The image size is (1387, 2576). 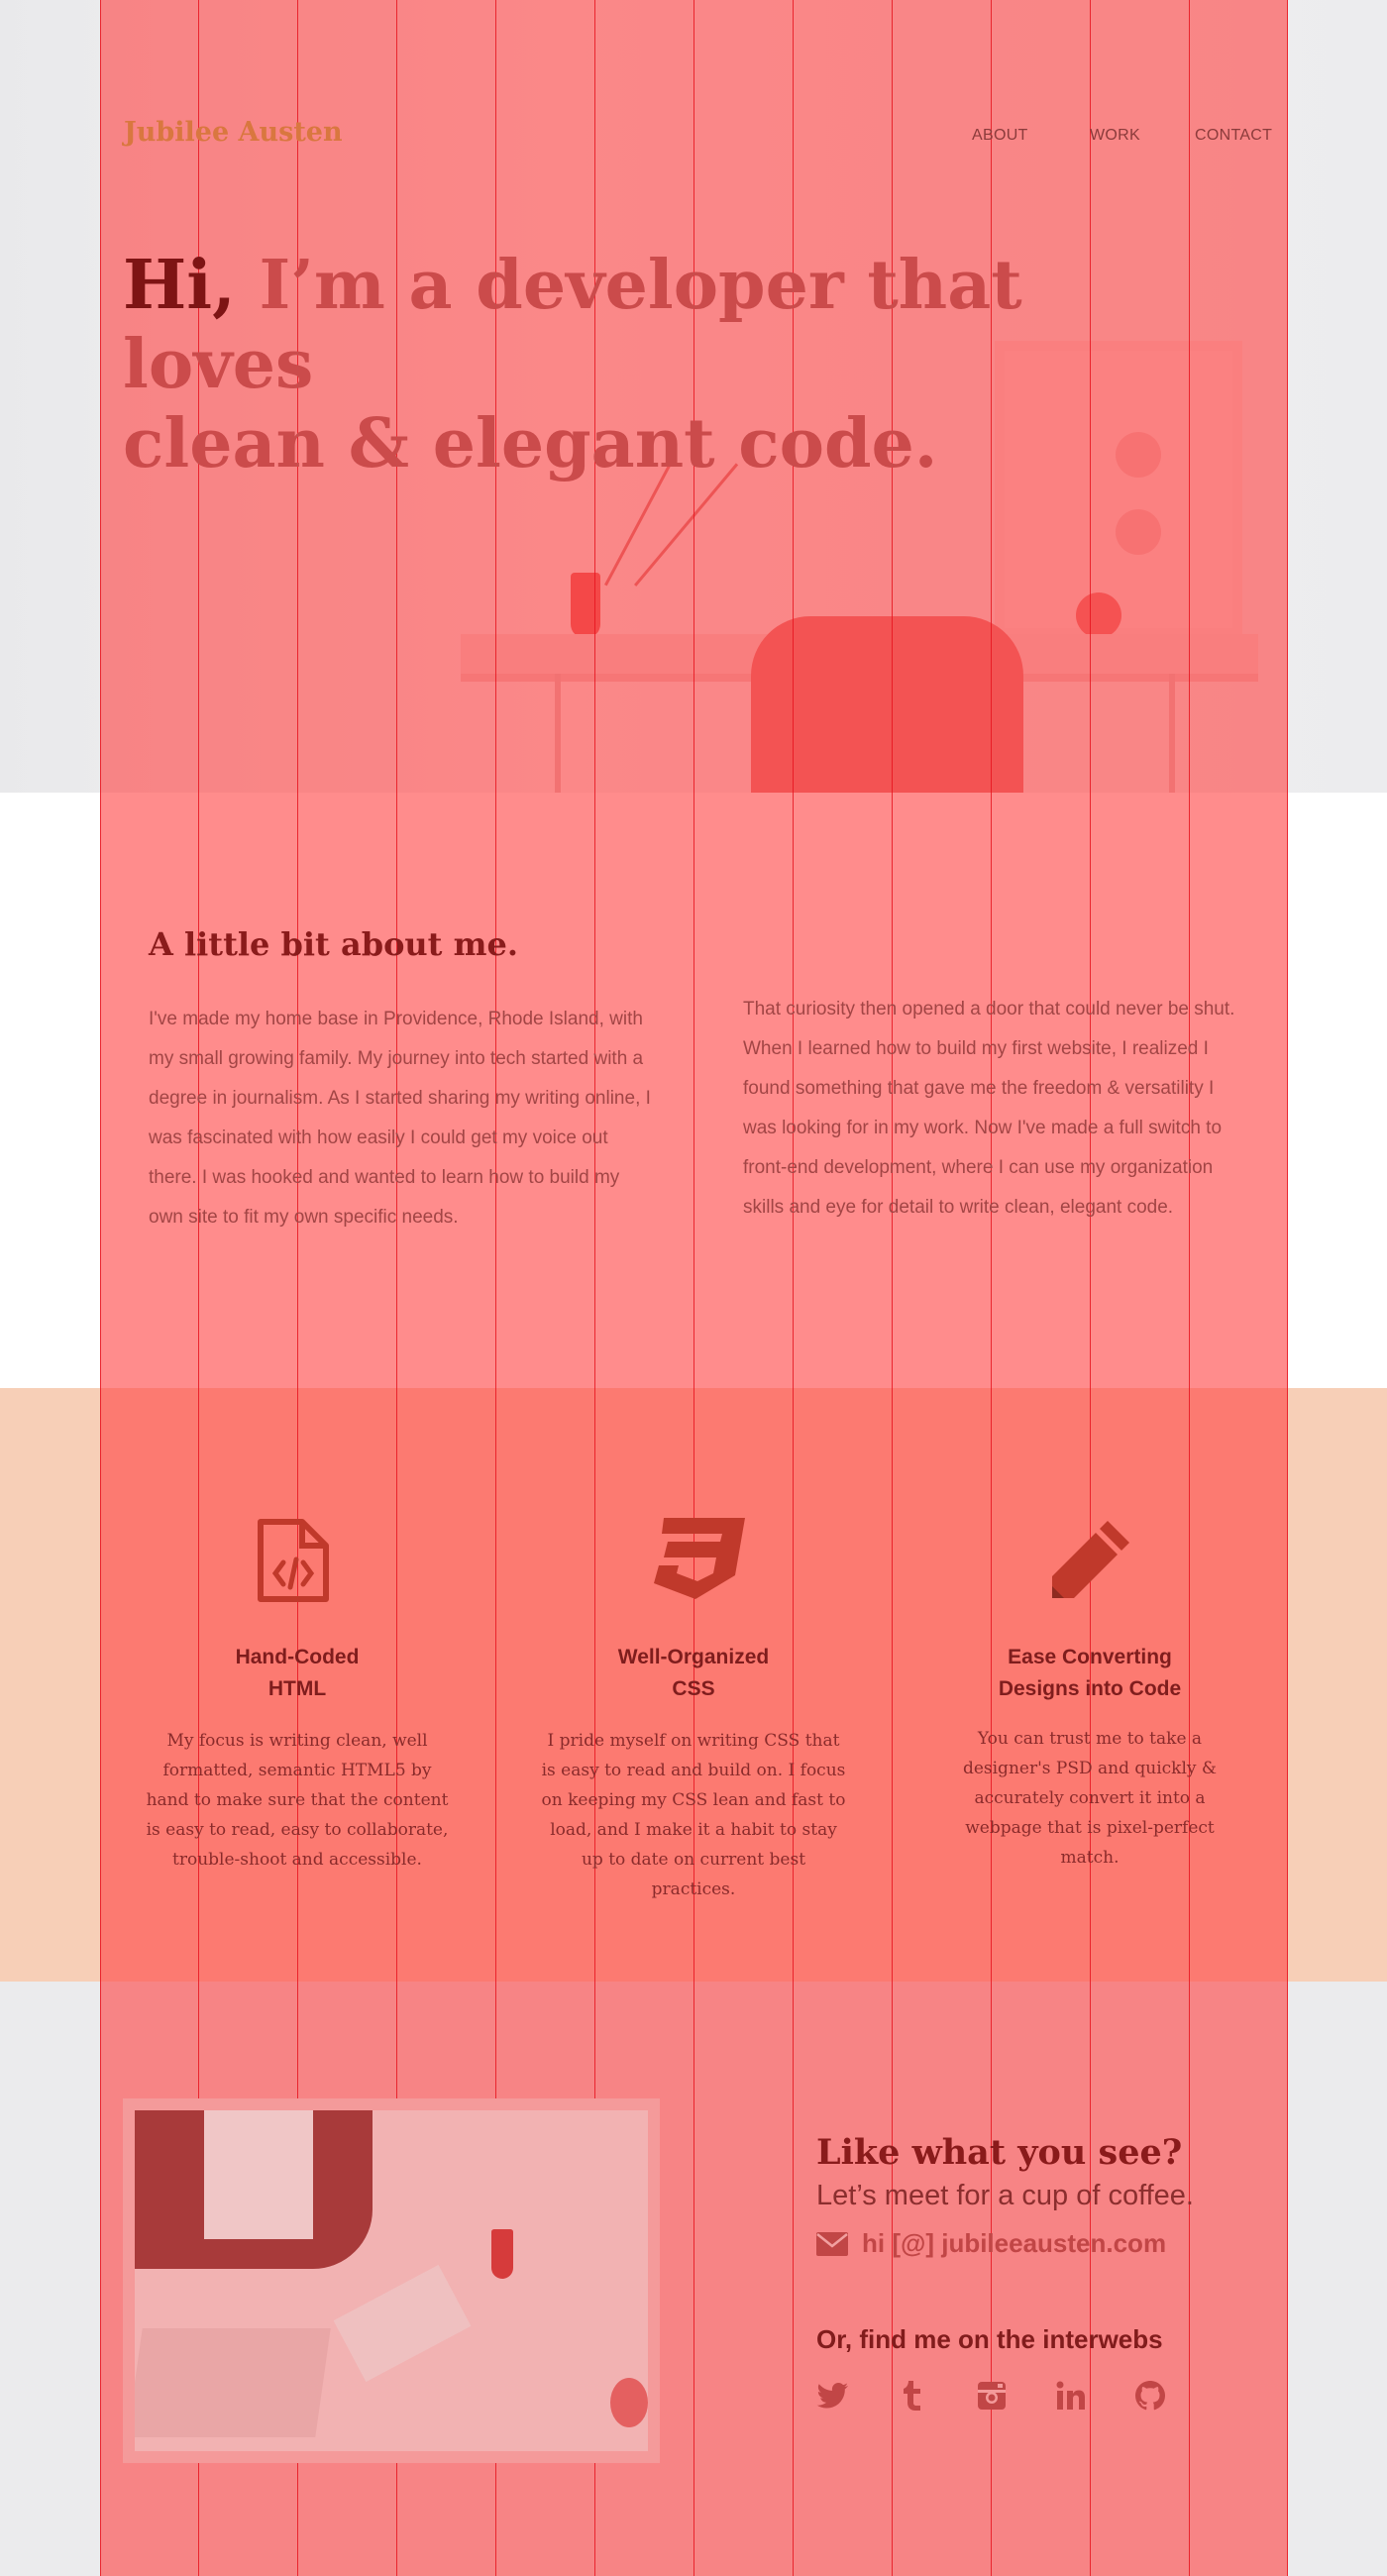 What do you see at coordinates (1115, 136) in the screenshot?
I see `nav-work: WORK` at bounding box center [1115, 136].